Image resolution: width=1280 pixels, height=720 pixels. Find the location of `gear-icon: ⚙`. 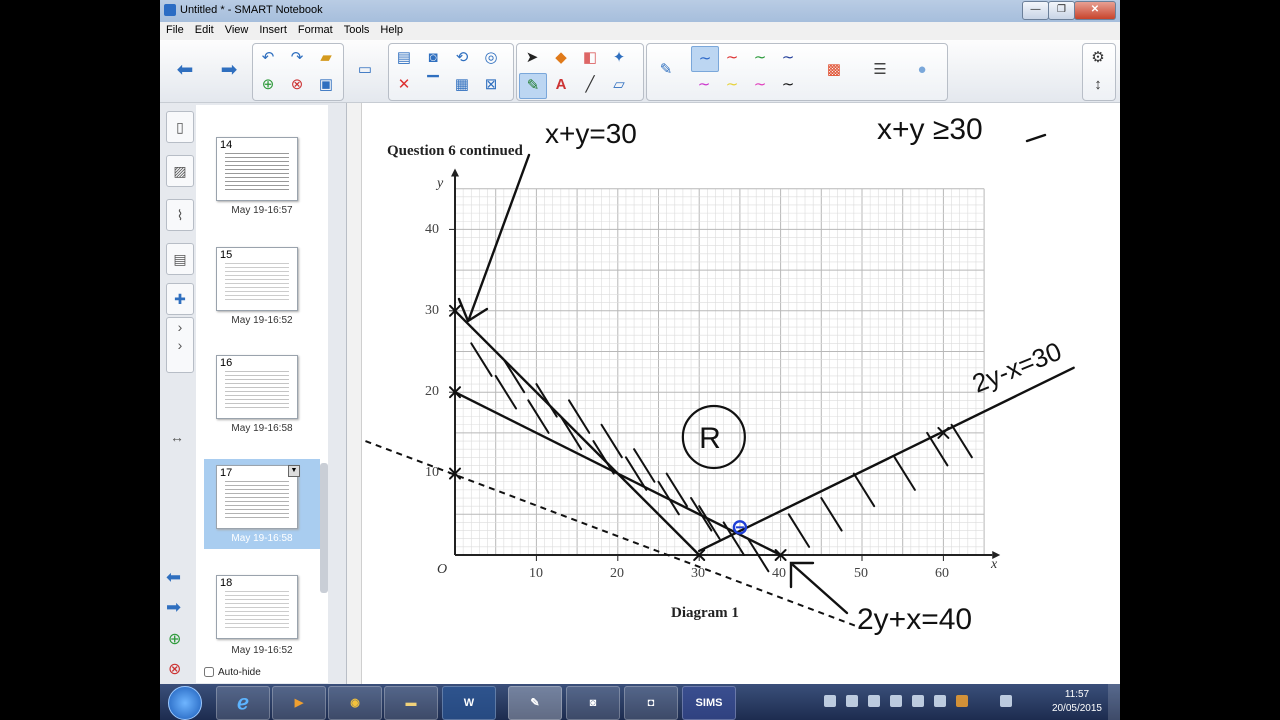

gear-icon: ⚙ is located at coordinates (1098, 58).